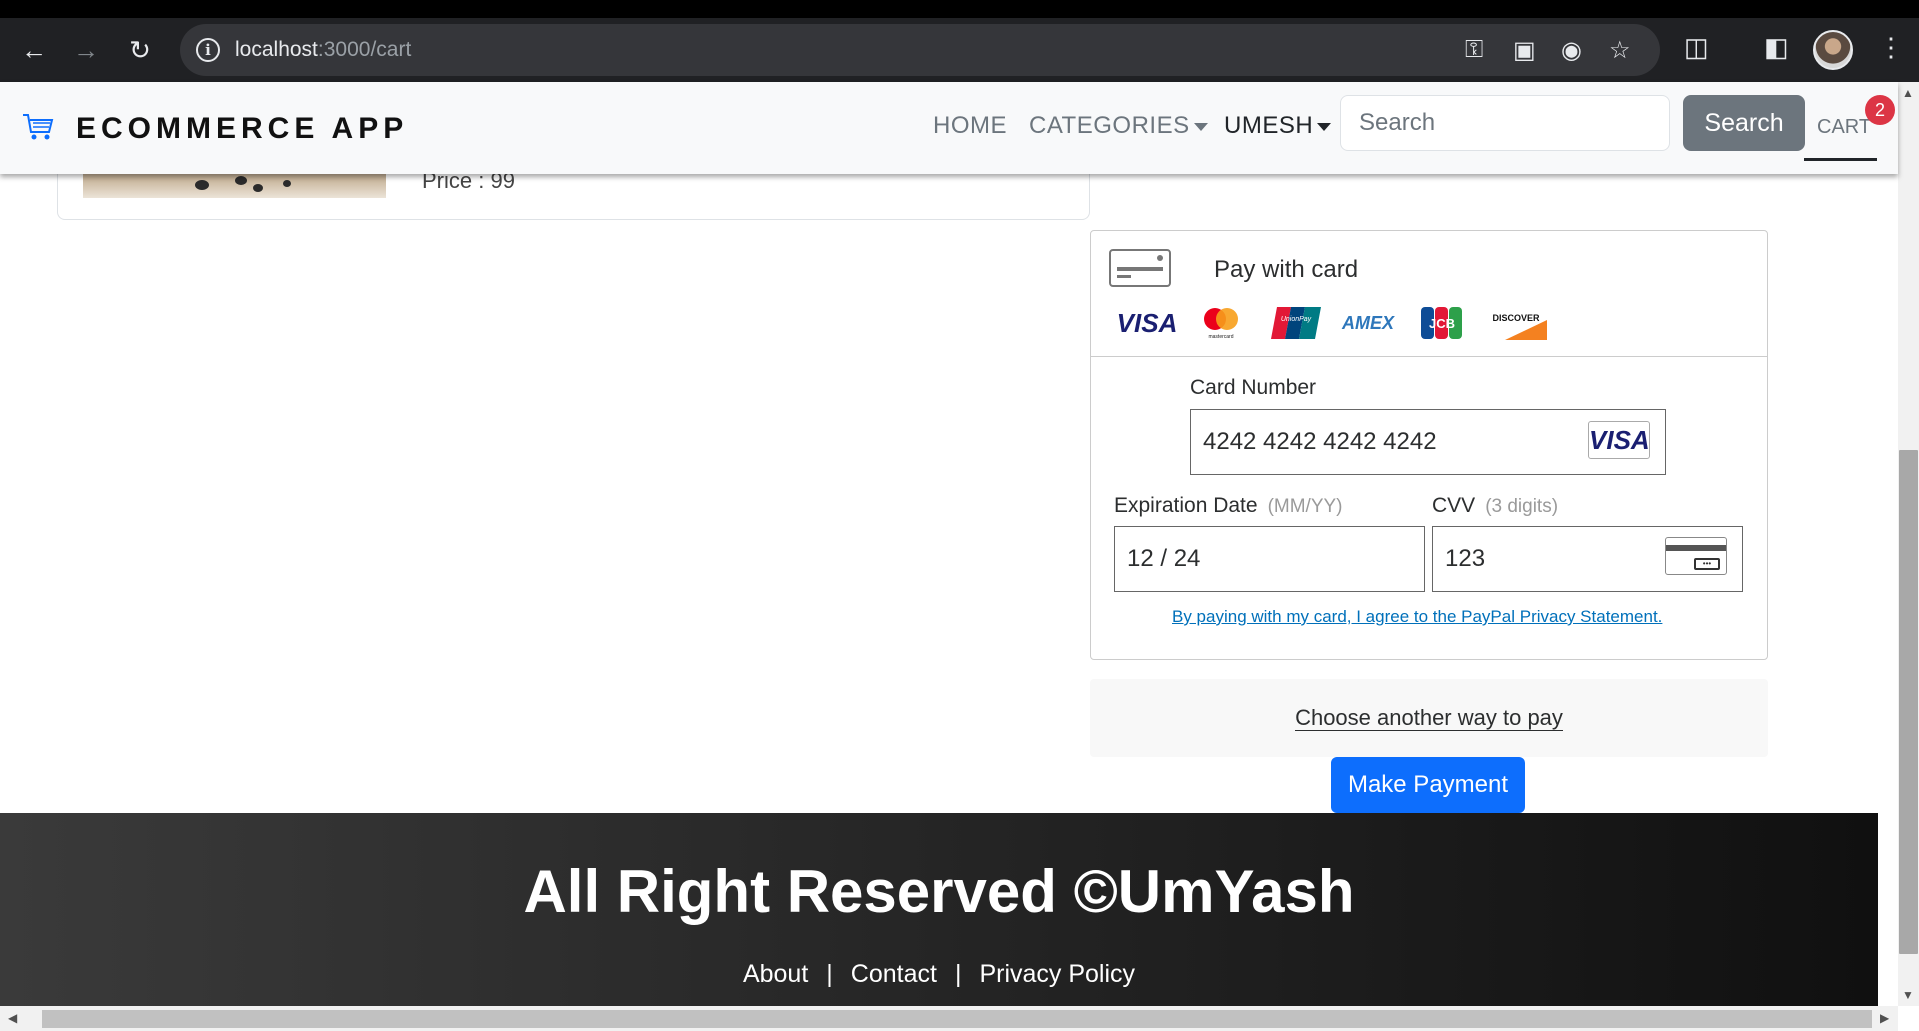  I want to click on menu-kebab-icon: ⋮, so click(1891, 47).